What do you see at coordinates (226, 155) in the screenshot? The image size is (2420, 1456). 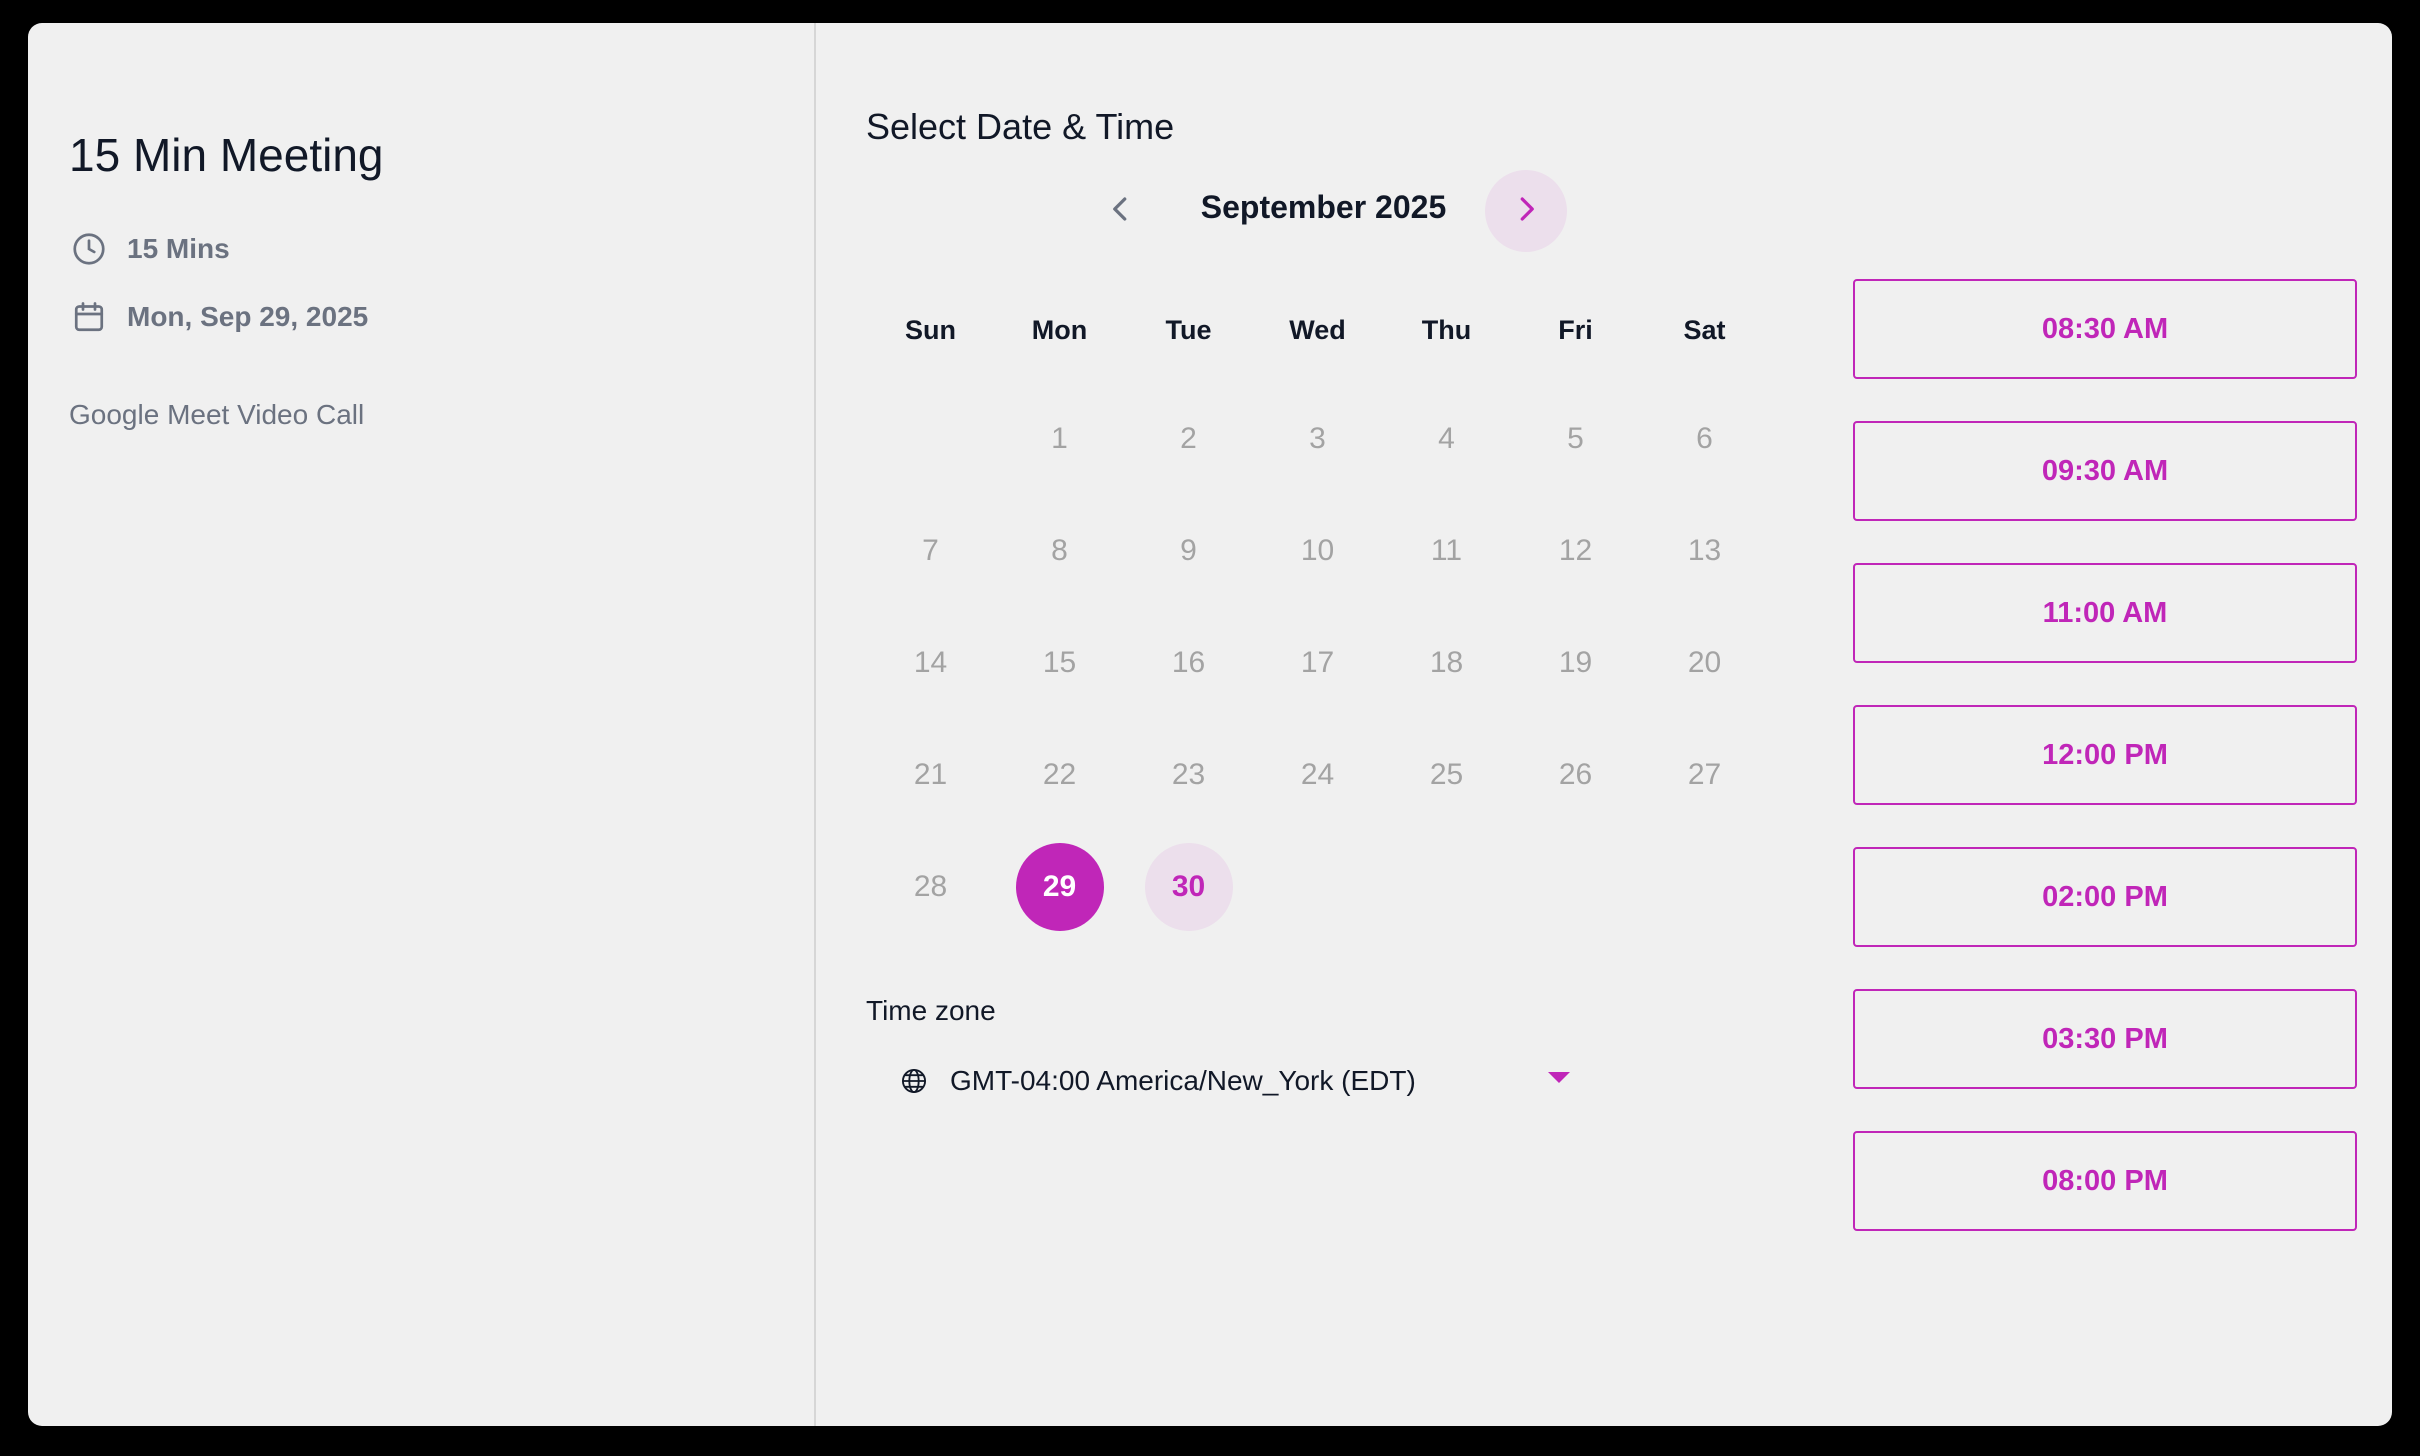 I see `meeting-title: 15 Min Meeting` at bounding box center [226, 155].